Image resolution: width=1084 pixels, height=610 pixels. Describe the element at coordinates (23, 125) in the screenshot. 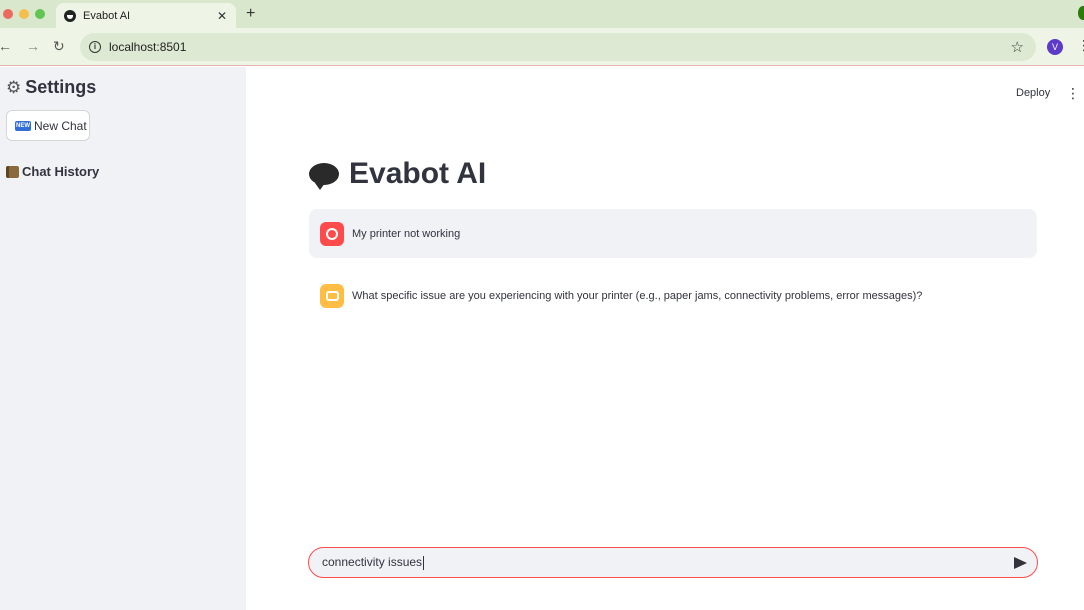

I see `new-badge-icon: NEW` at that location.